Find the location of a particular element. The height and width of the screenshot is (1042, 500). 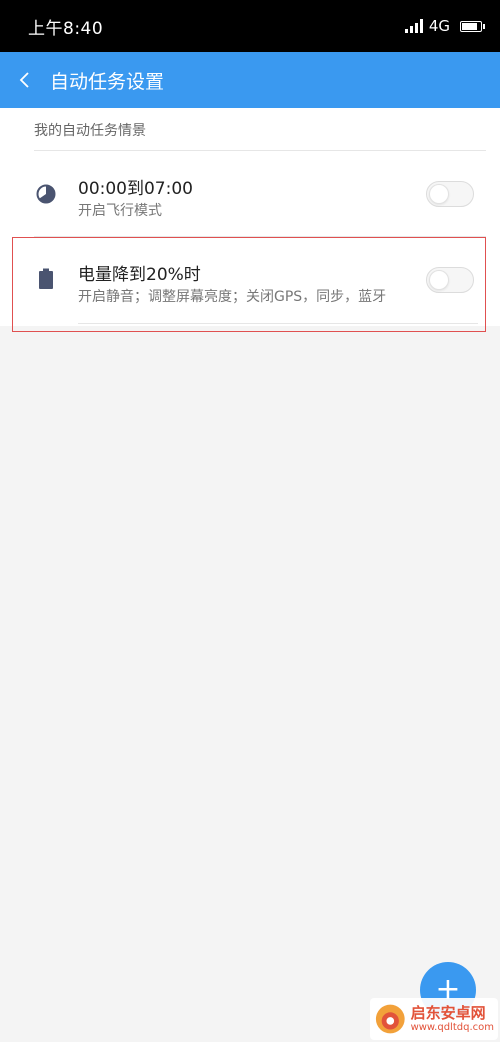

watermark-logo-icon is located at coordinates (390, 1019).